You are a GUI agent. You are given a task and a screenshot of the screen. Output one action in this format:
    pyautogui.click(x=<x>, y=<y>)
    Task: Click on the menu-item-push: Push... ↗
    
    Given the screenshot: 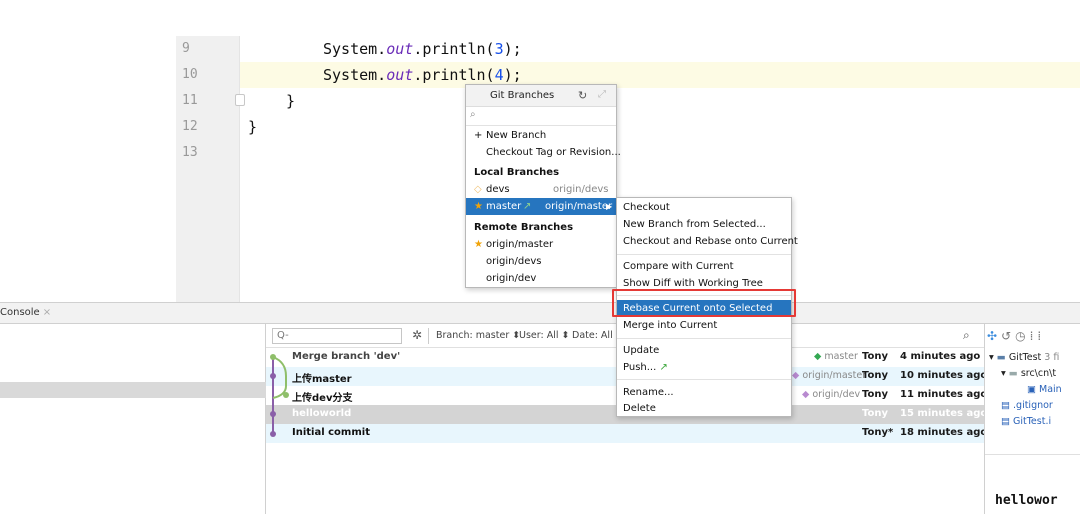 What is the action you would take?
    pyautogui.click(x=704, y=367)
    